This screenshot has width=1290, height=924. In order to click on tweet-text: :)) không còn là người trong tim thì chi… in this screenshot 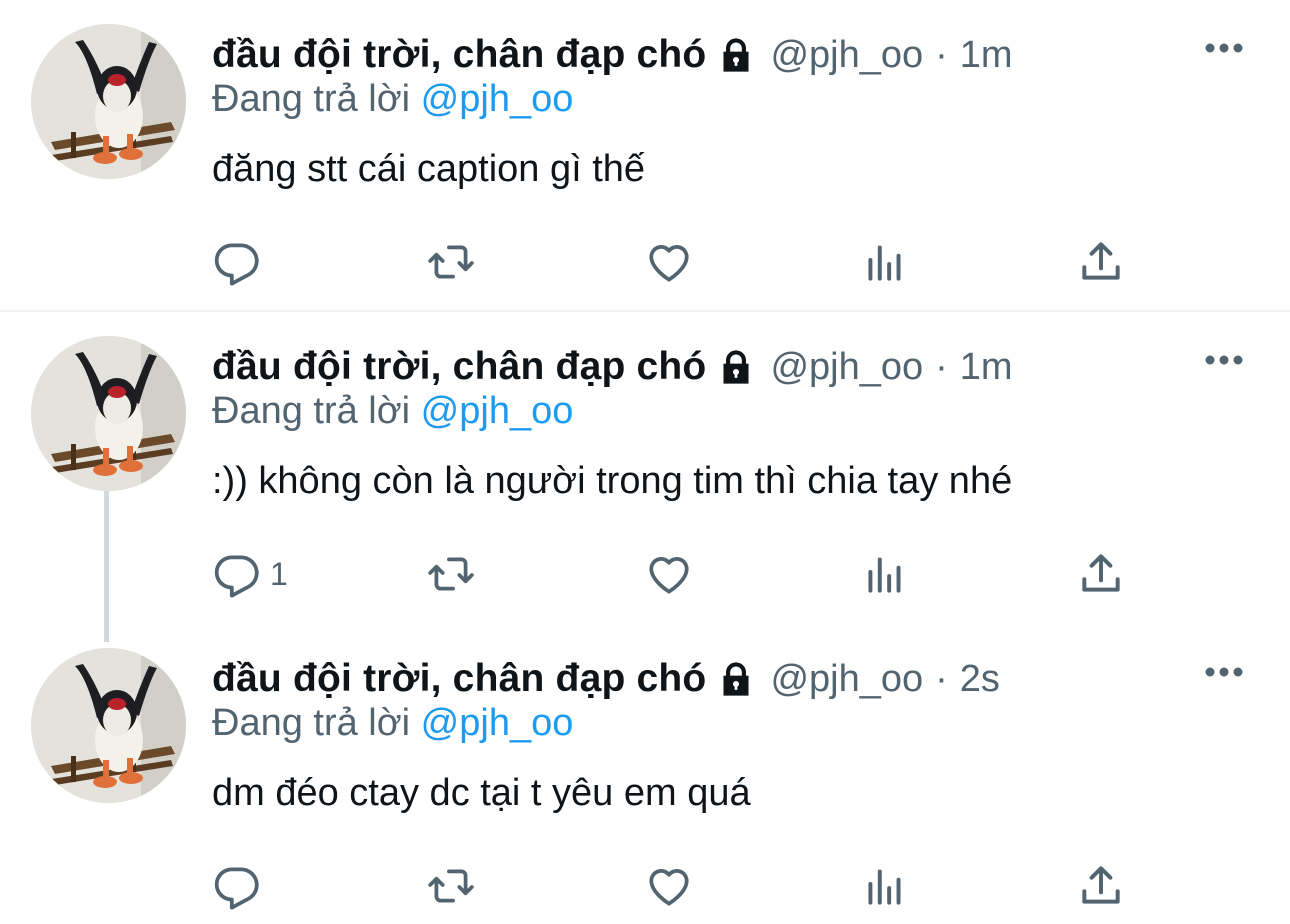, I will do `click(612, 481)`.